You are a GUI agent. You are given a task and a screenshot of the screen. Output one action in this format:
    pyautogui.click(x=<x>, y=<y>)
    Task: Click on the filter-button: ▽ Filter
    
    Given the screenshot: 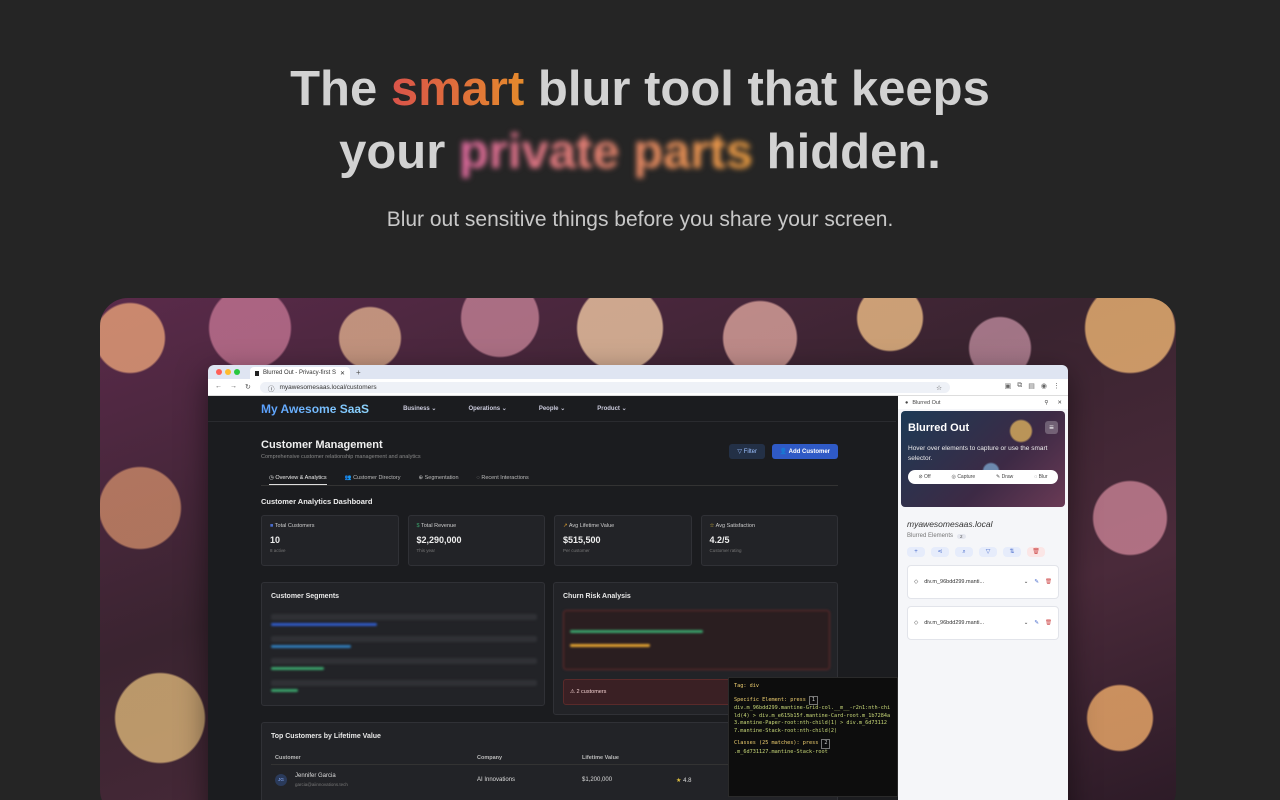 What is the action you would take?
    pyautogui.click(x=747, y=451)
    